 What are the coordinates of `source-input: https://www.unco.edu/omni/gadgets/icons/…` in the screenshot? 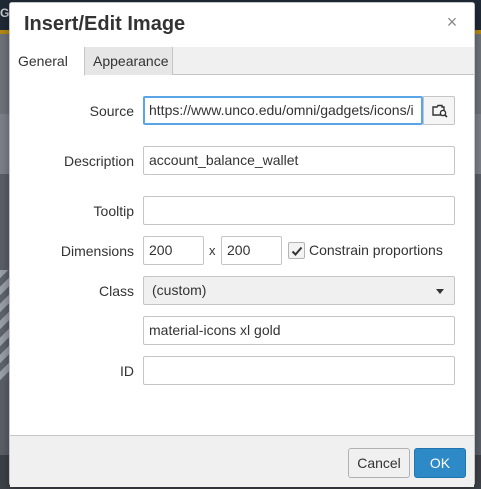 It's located at (283, 110).